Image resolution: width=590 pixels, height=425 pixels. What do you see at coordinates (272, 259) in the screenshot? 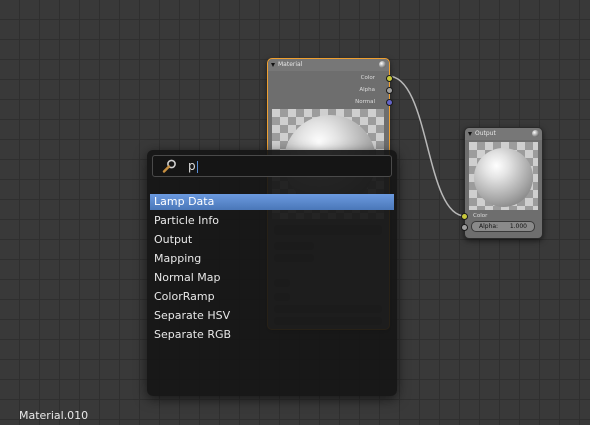
I see `menu-item-mapping: Mapping` at bounding box center [272, 259].